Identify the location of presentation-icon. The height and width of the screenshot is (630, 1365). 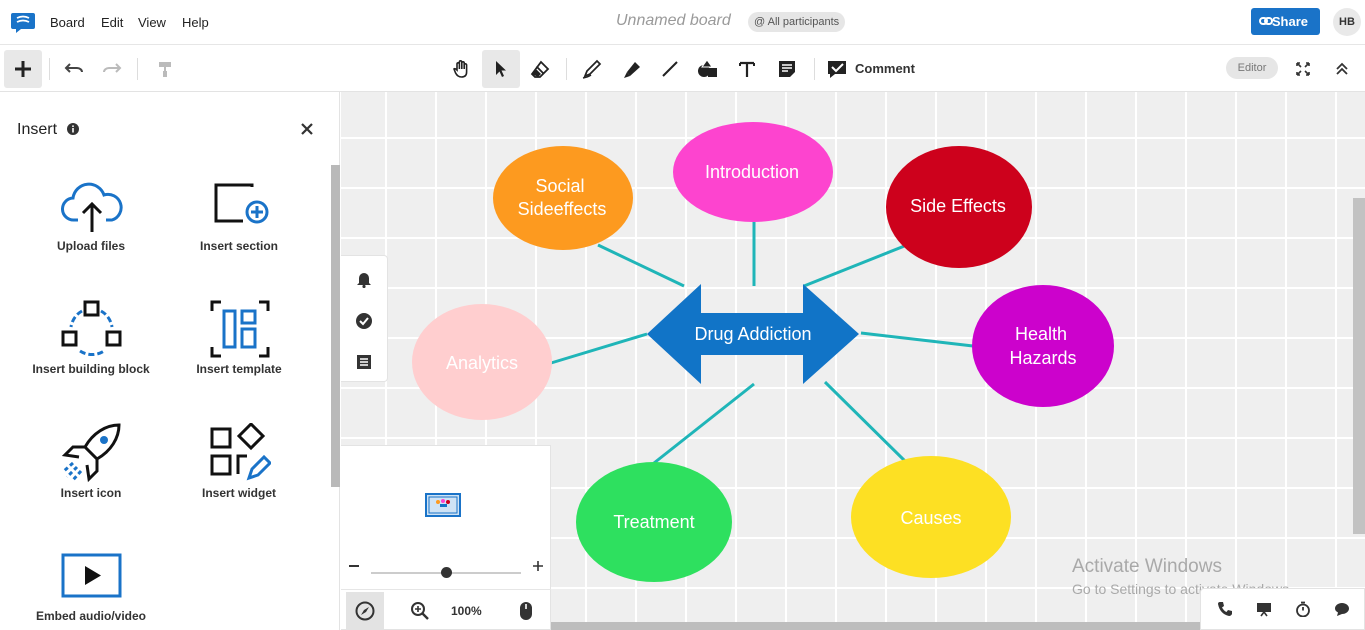
(1265, 610).